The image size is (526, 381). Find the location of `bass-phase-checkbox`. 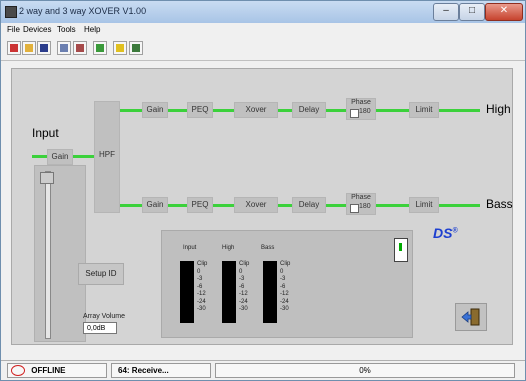

bass-phase-checkbox is located at coordinates (354, 208).